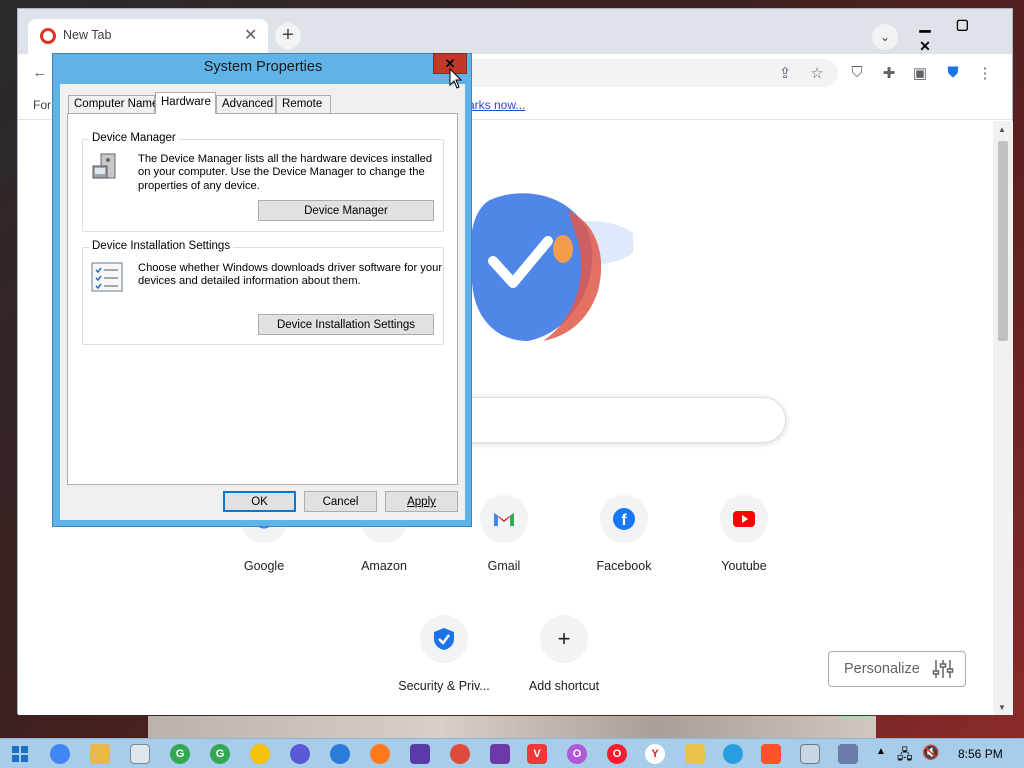 This screenshot has width=1024, height=768. I want to click on tab-remote: Remote, so click(303, 104).